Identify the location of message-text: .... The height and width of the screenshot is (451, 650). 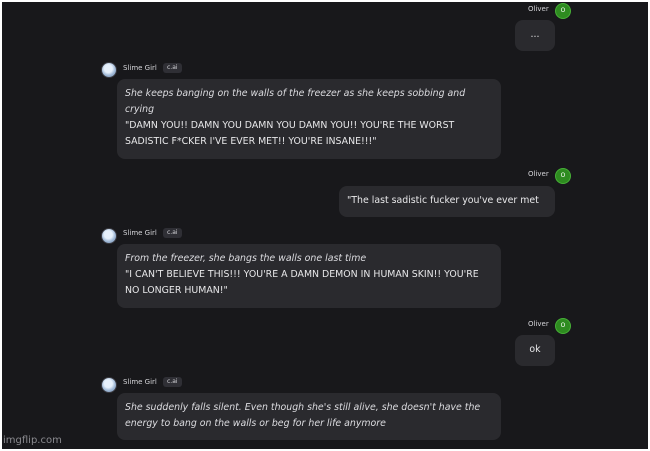
(535, 34).